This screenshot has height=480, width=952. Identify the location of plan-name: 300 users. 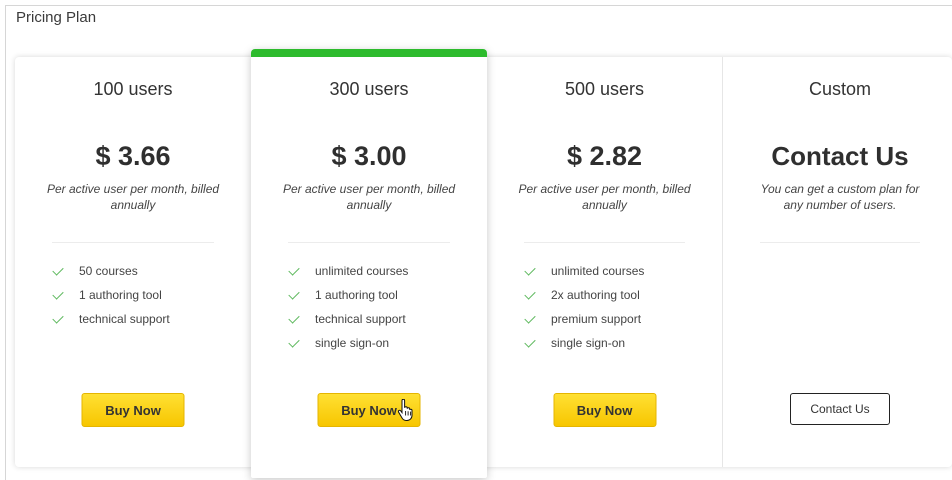
(369, 89).